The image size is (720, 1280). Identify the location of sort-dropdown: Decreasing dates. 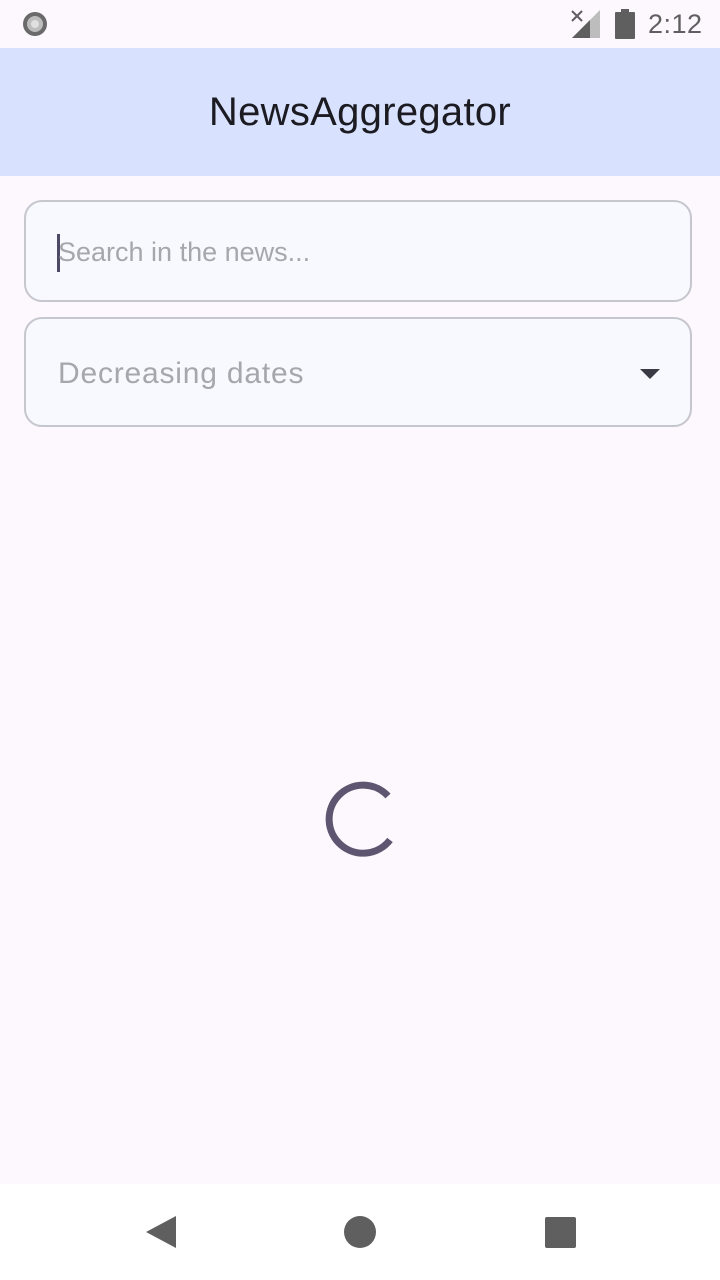
(358, 372).